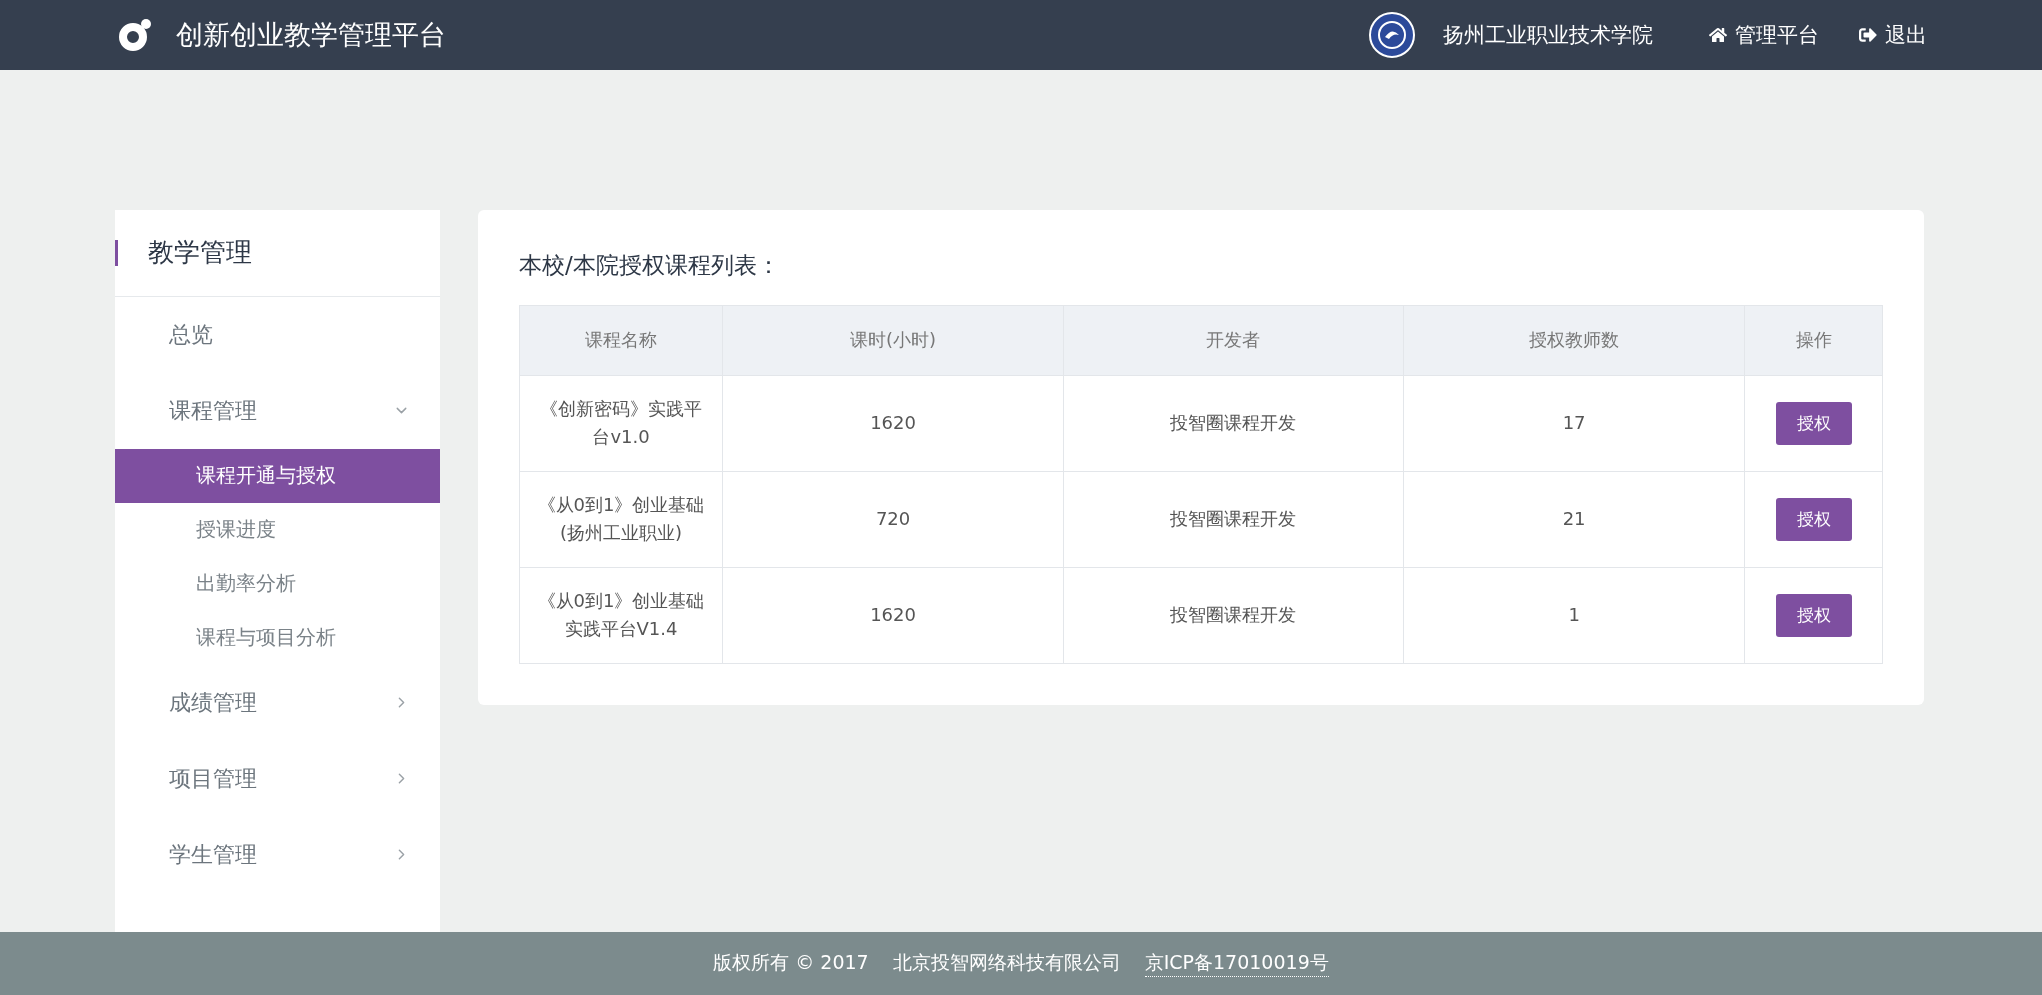  What do you see at coordinates (621, 423) in the screenshot?
I see `table-cell: 《创新密码》实践平台v1.0` at bounding box center [621, 423].